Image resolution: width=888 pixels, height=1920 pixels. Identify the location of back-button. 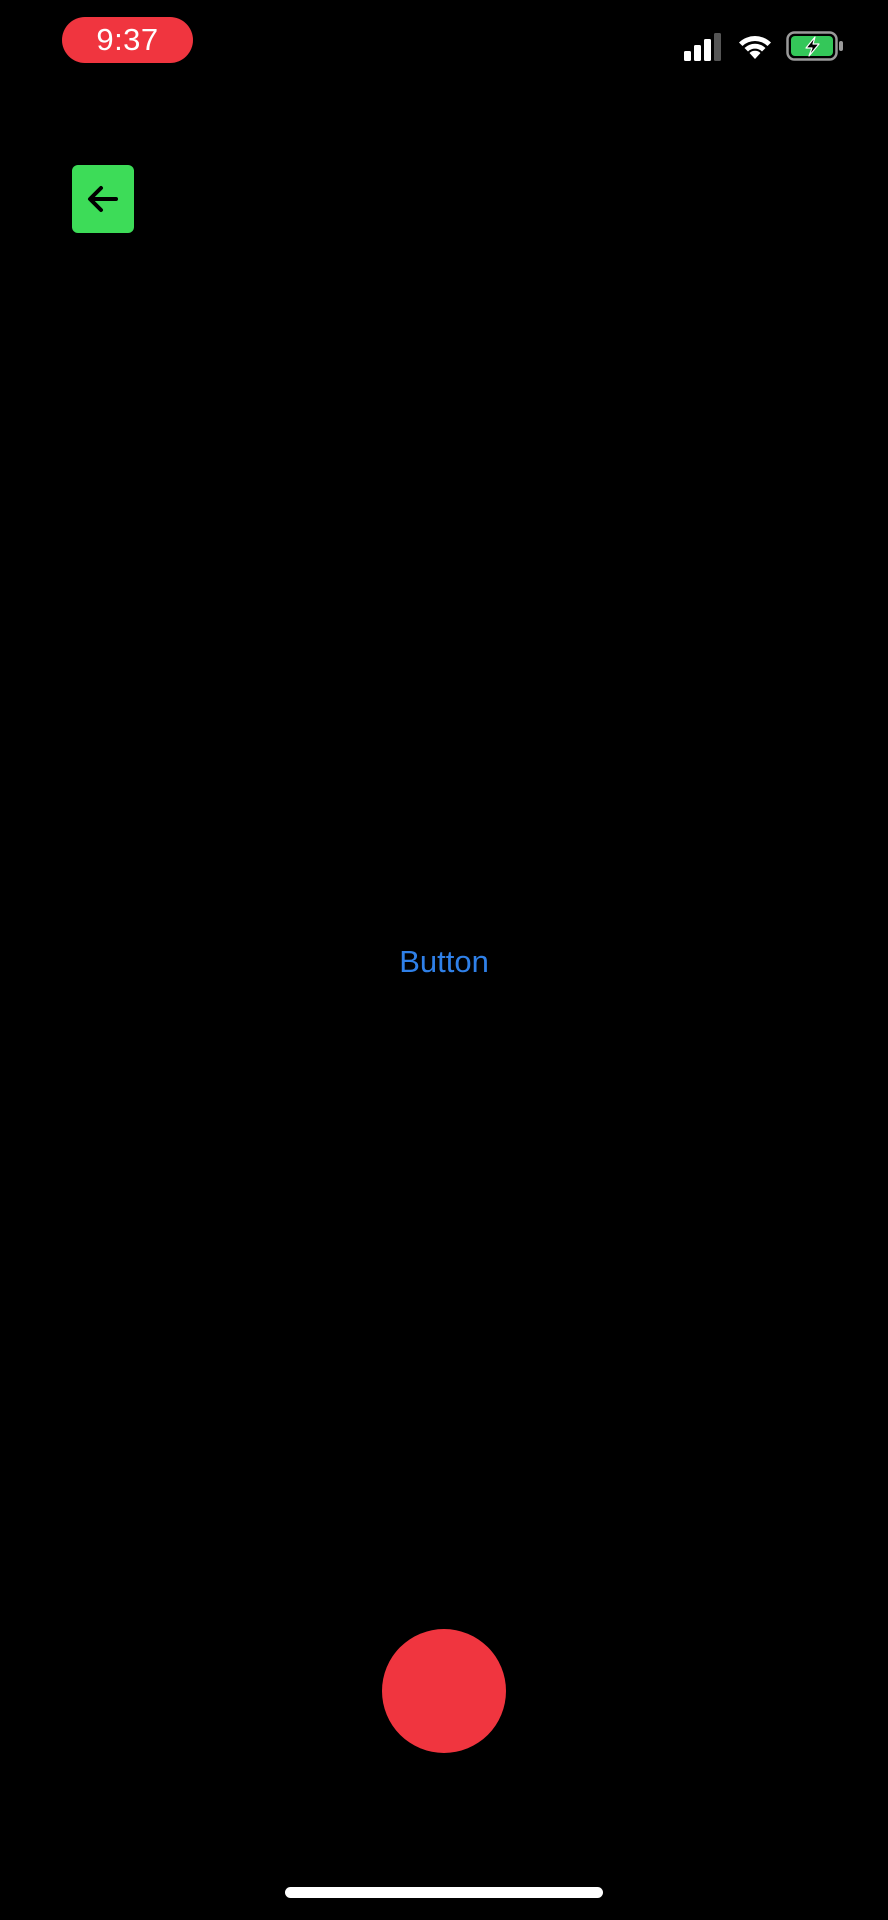
(103, 199).